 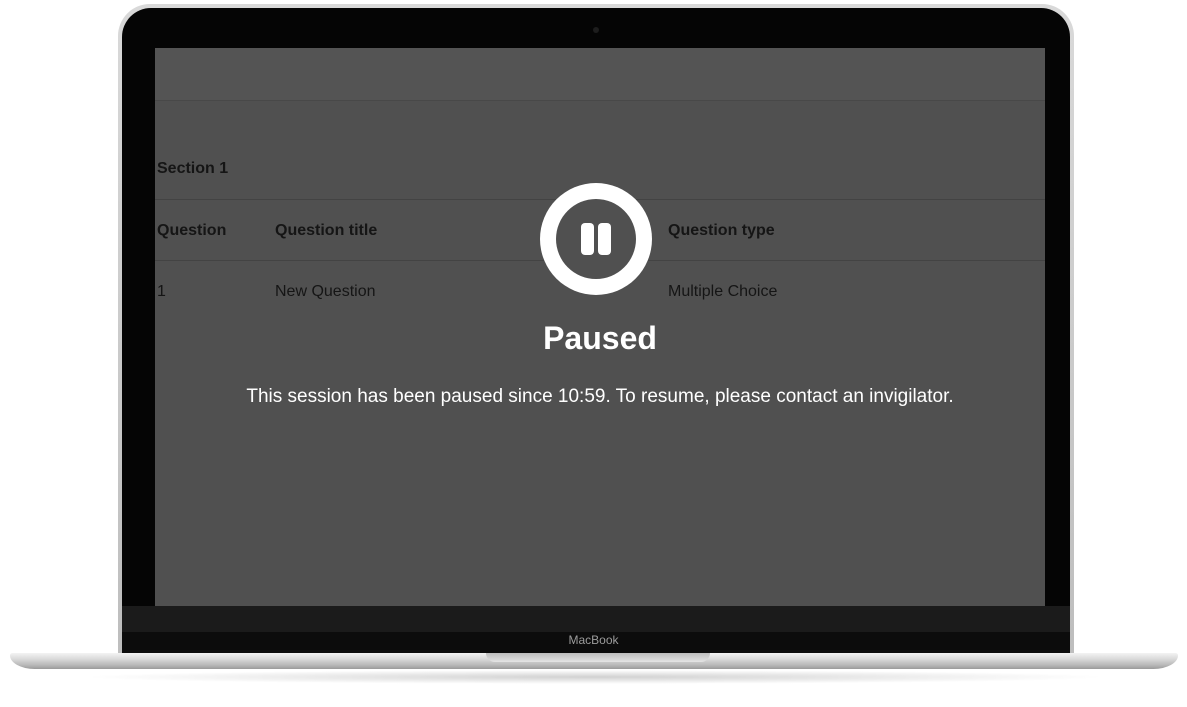 What do you see at coordinates (325, 292) in the screenshot?
I see `question-title: New Question` at bounding box center [325, 292].